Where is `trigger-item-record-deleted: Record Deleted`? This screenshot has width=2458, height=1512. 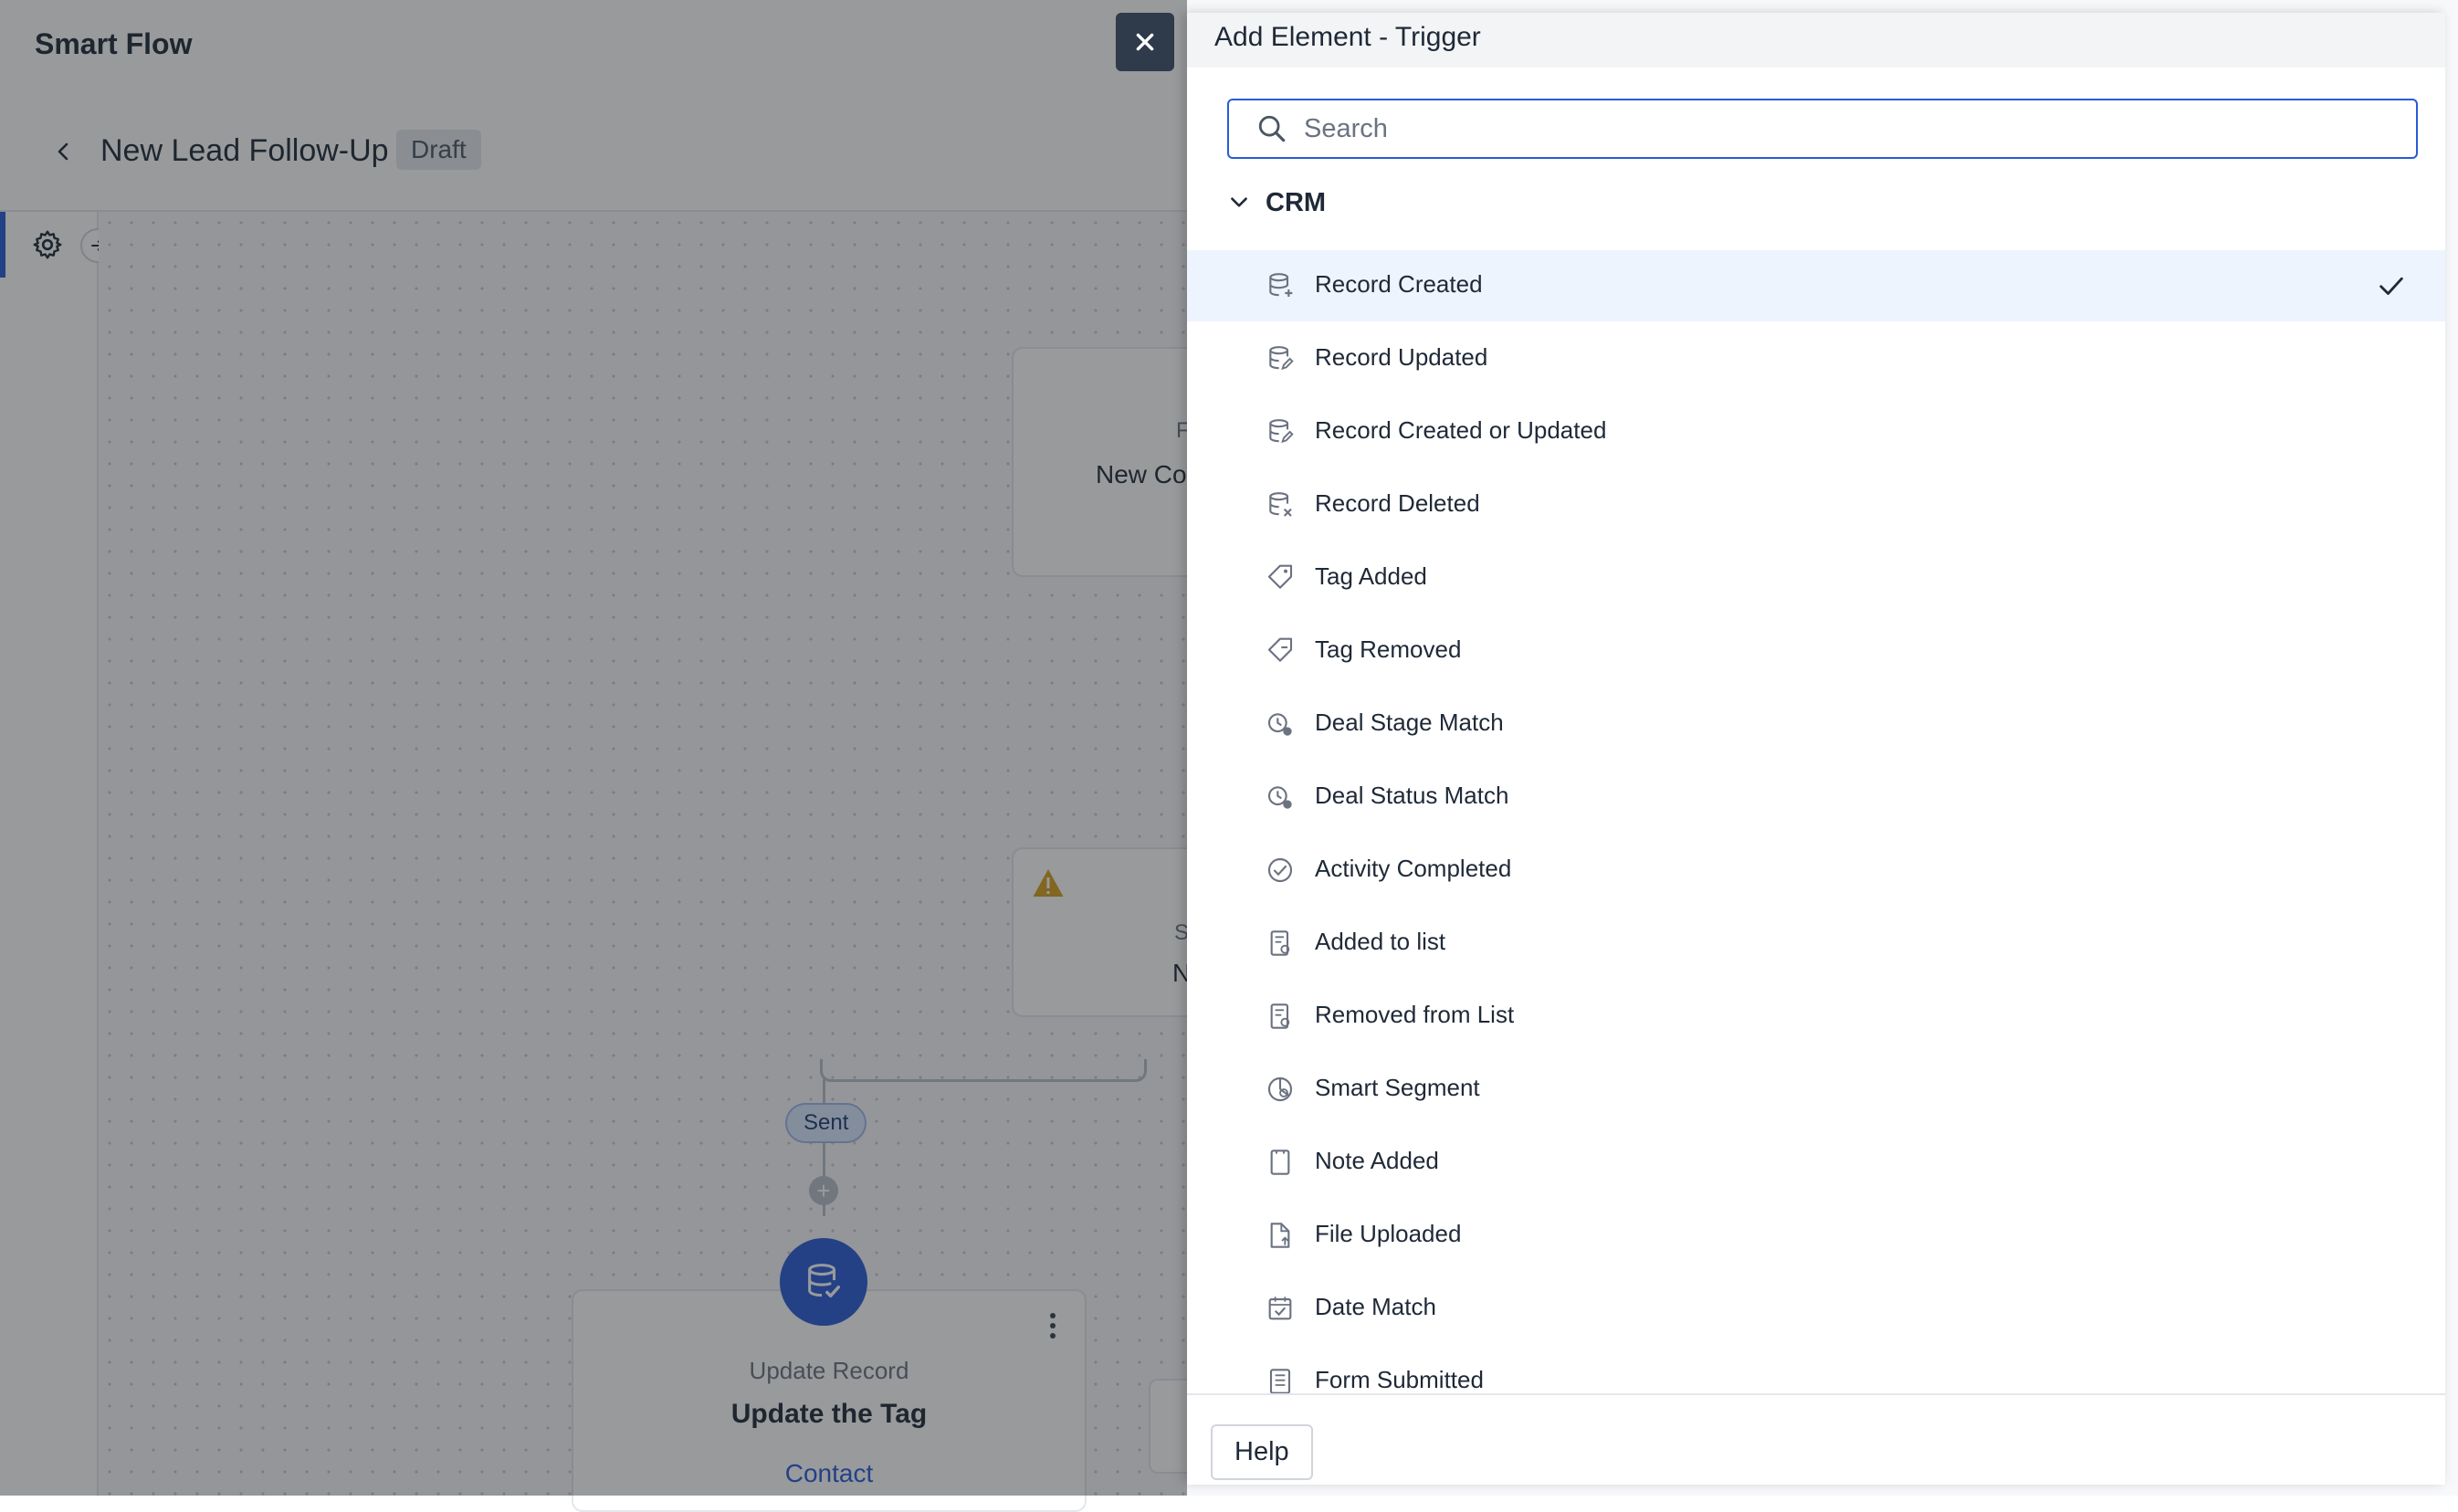 trigger-item-record-deleted: Record Deleted is located at coordinates (1816, 505).